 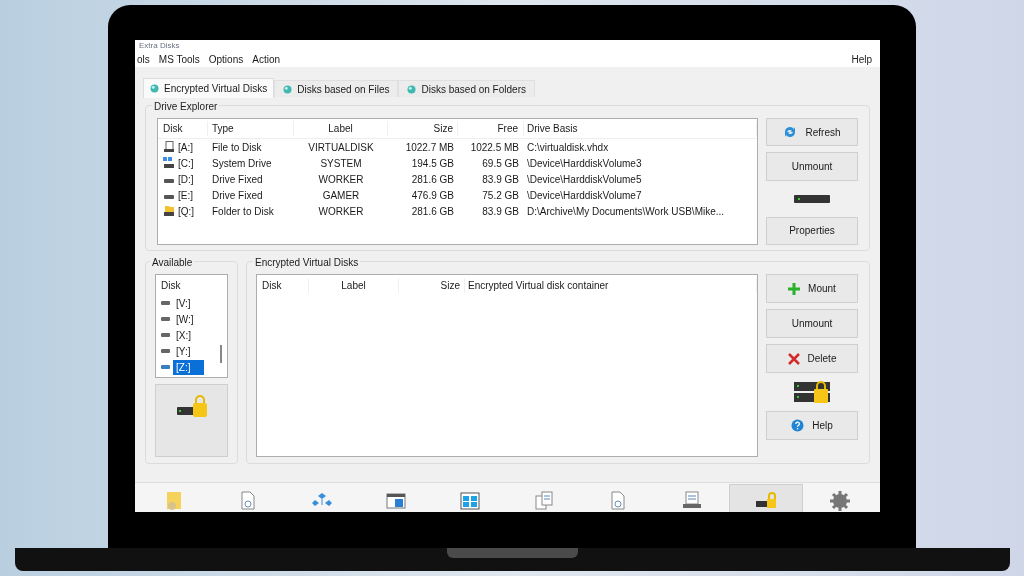 I want to click on table-cell-text: GAMER, so click(x=341, y=195).